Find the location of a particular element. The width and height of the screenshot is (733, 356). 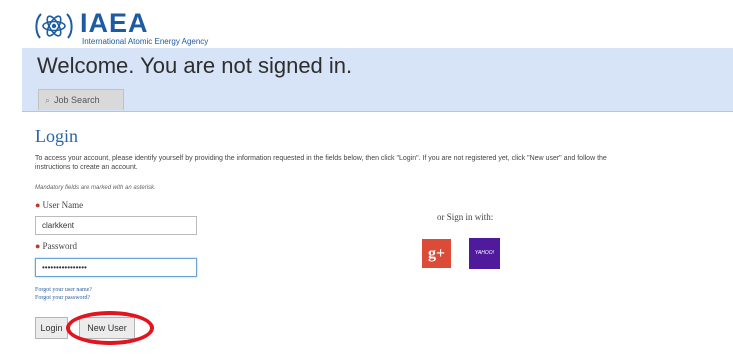

tab-job-search: ⌕ Job Search is located at coordinates (81, 99).